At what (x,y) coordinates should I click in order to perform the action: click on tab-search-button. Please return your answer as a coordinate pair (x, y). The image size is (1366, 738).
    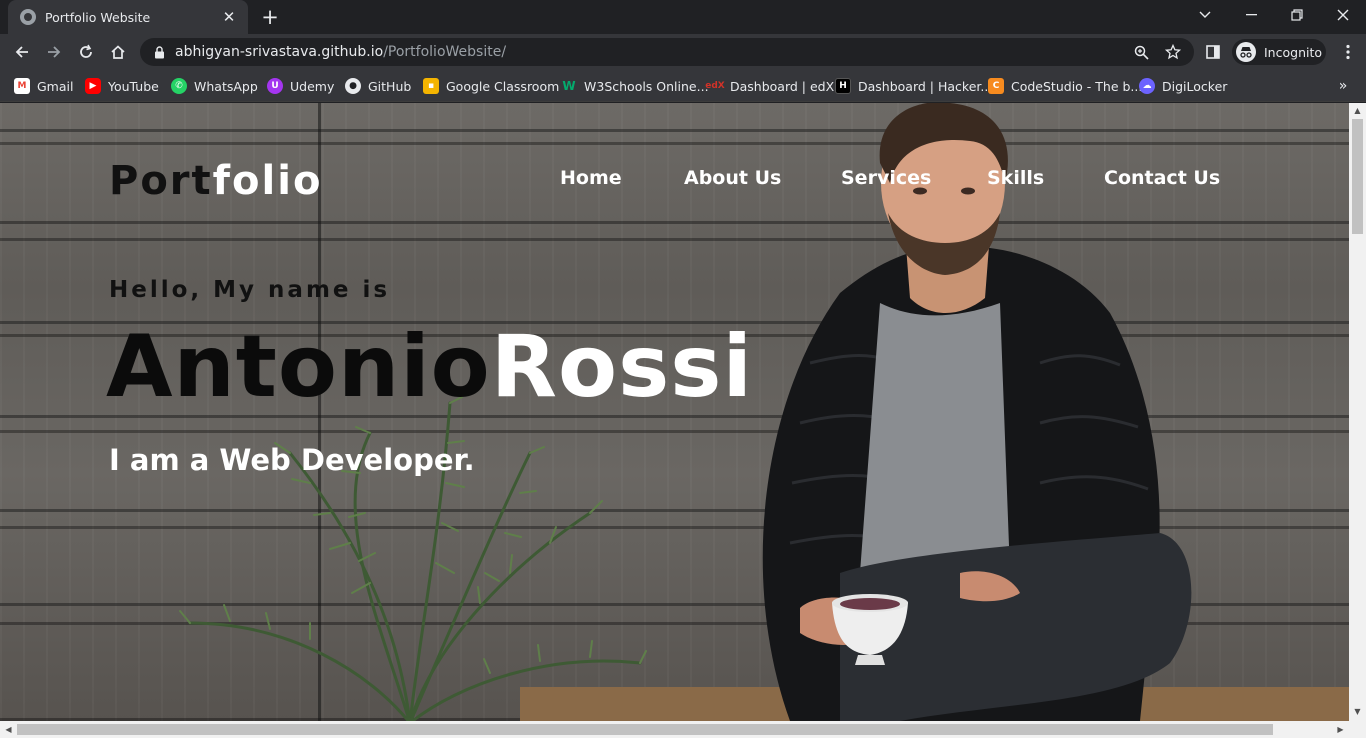
    Looking at the image, I should click on (1205, 15).